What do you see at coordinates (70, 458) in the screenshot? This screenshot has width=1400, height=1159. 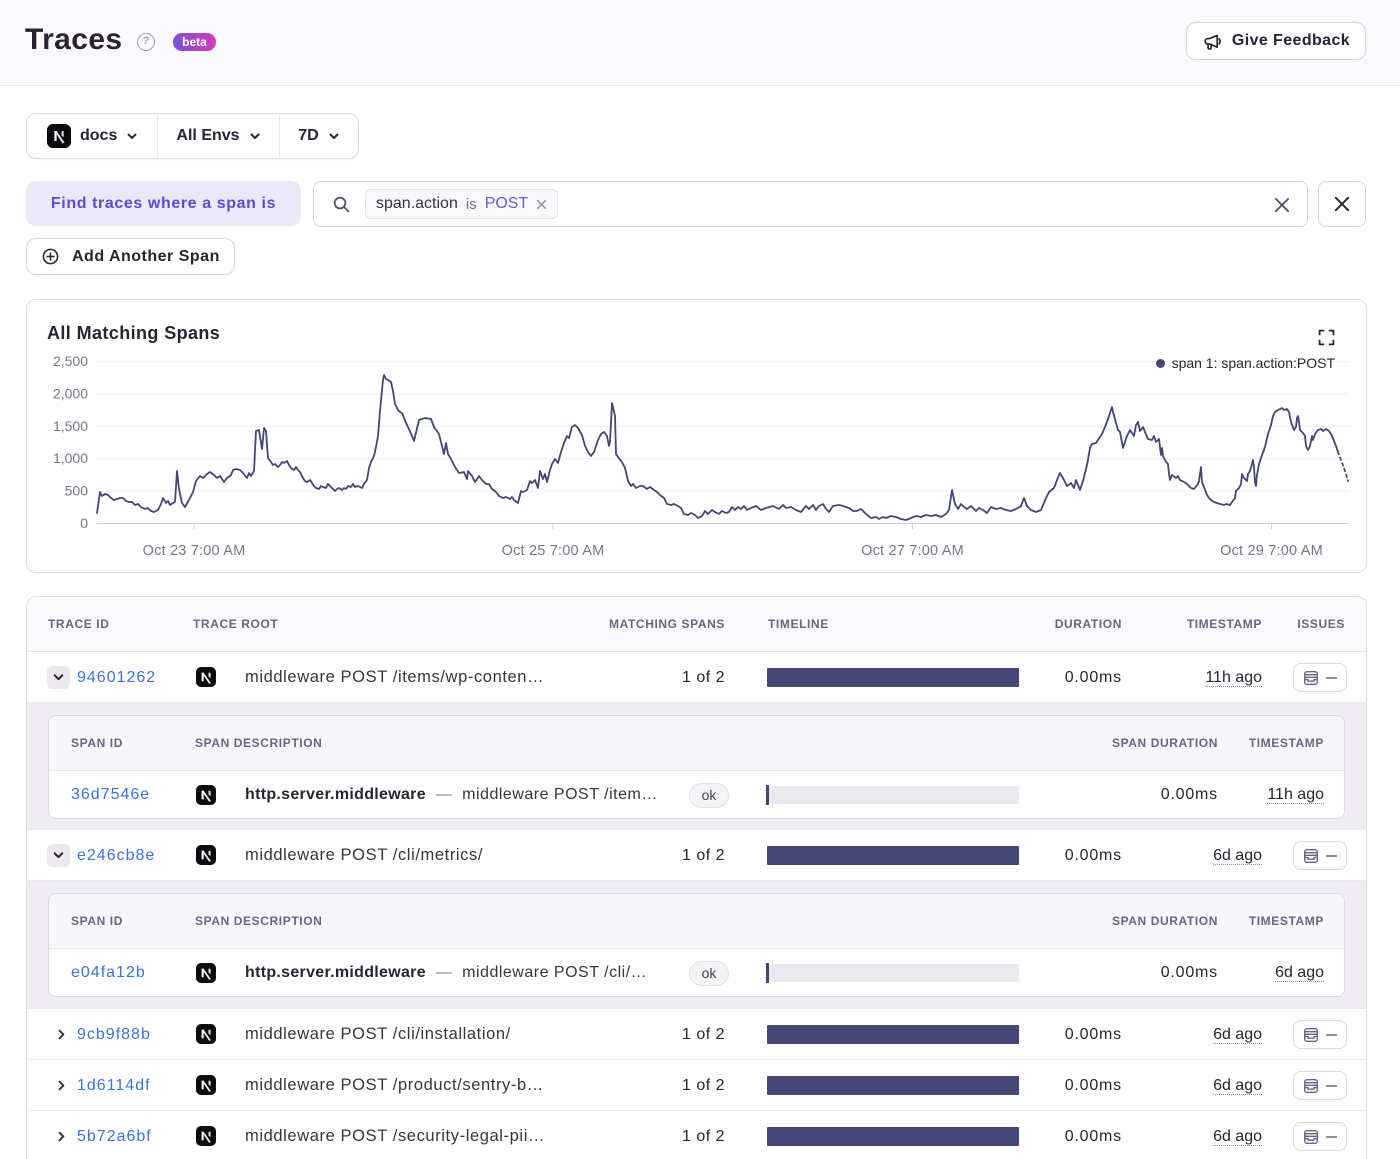 I see `svg-text: 1,000` at bounding box center [70, 458].